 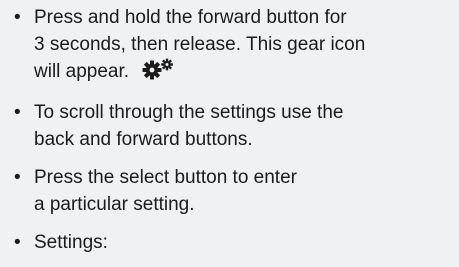 I want to click on instruction-line: back and forward buttons., so click(x=143, y=139).